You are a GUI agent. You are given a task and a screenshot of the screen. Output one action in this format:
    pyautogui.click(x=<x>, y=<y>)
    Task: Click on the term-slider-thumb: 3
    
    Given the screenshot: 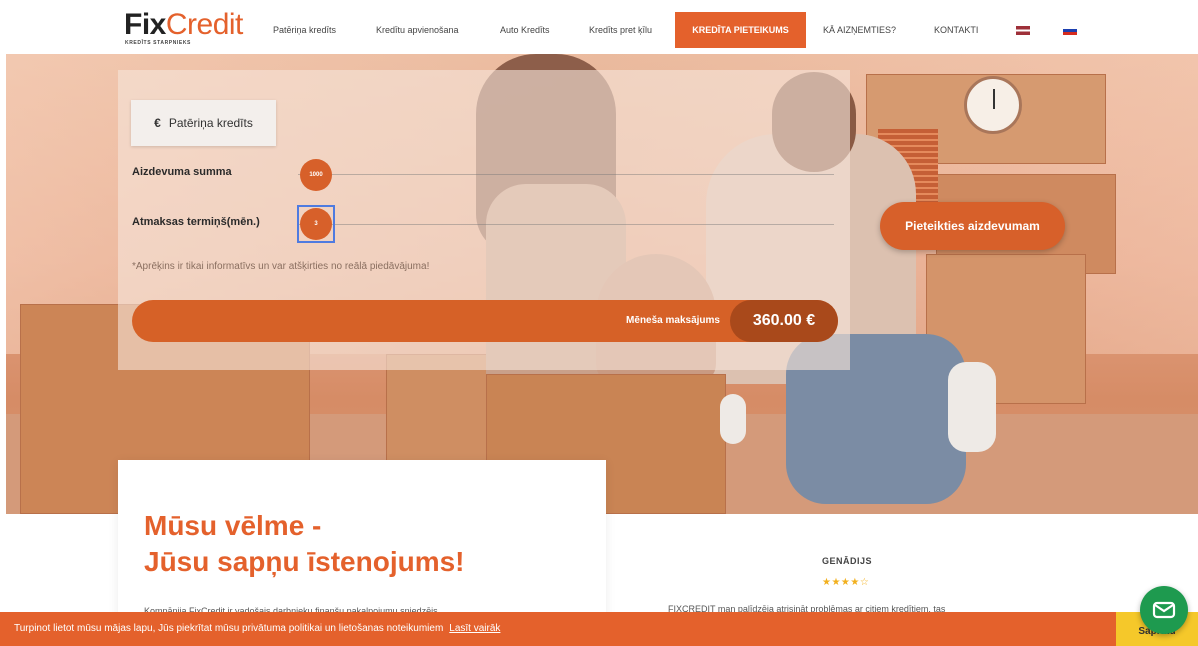 What is the action you would take?
    pyautogui.click(x=316, y=224)
    